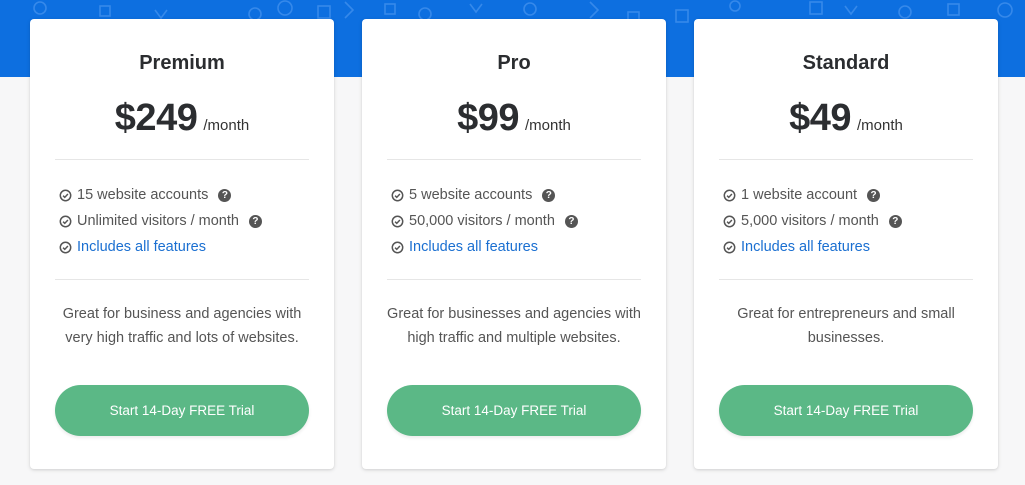  What do you see at coordinates (488, 118) in the screenshot?
I see `plan-price: $99` at bounding box center [488, 118].